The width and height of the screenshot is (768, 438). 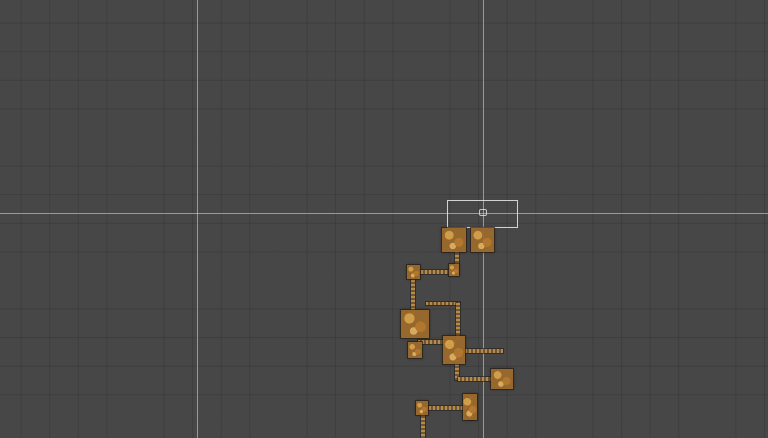 I want to click on grid-axis-x-line, so click(x=384, y=213).